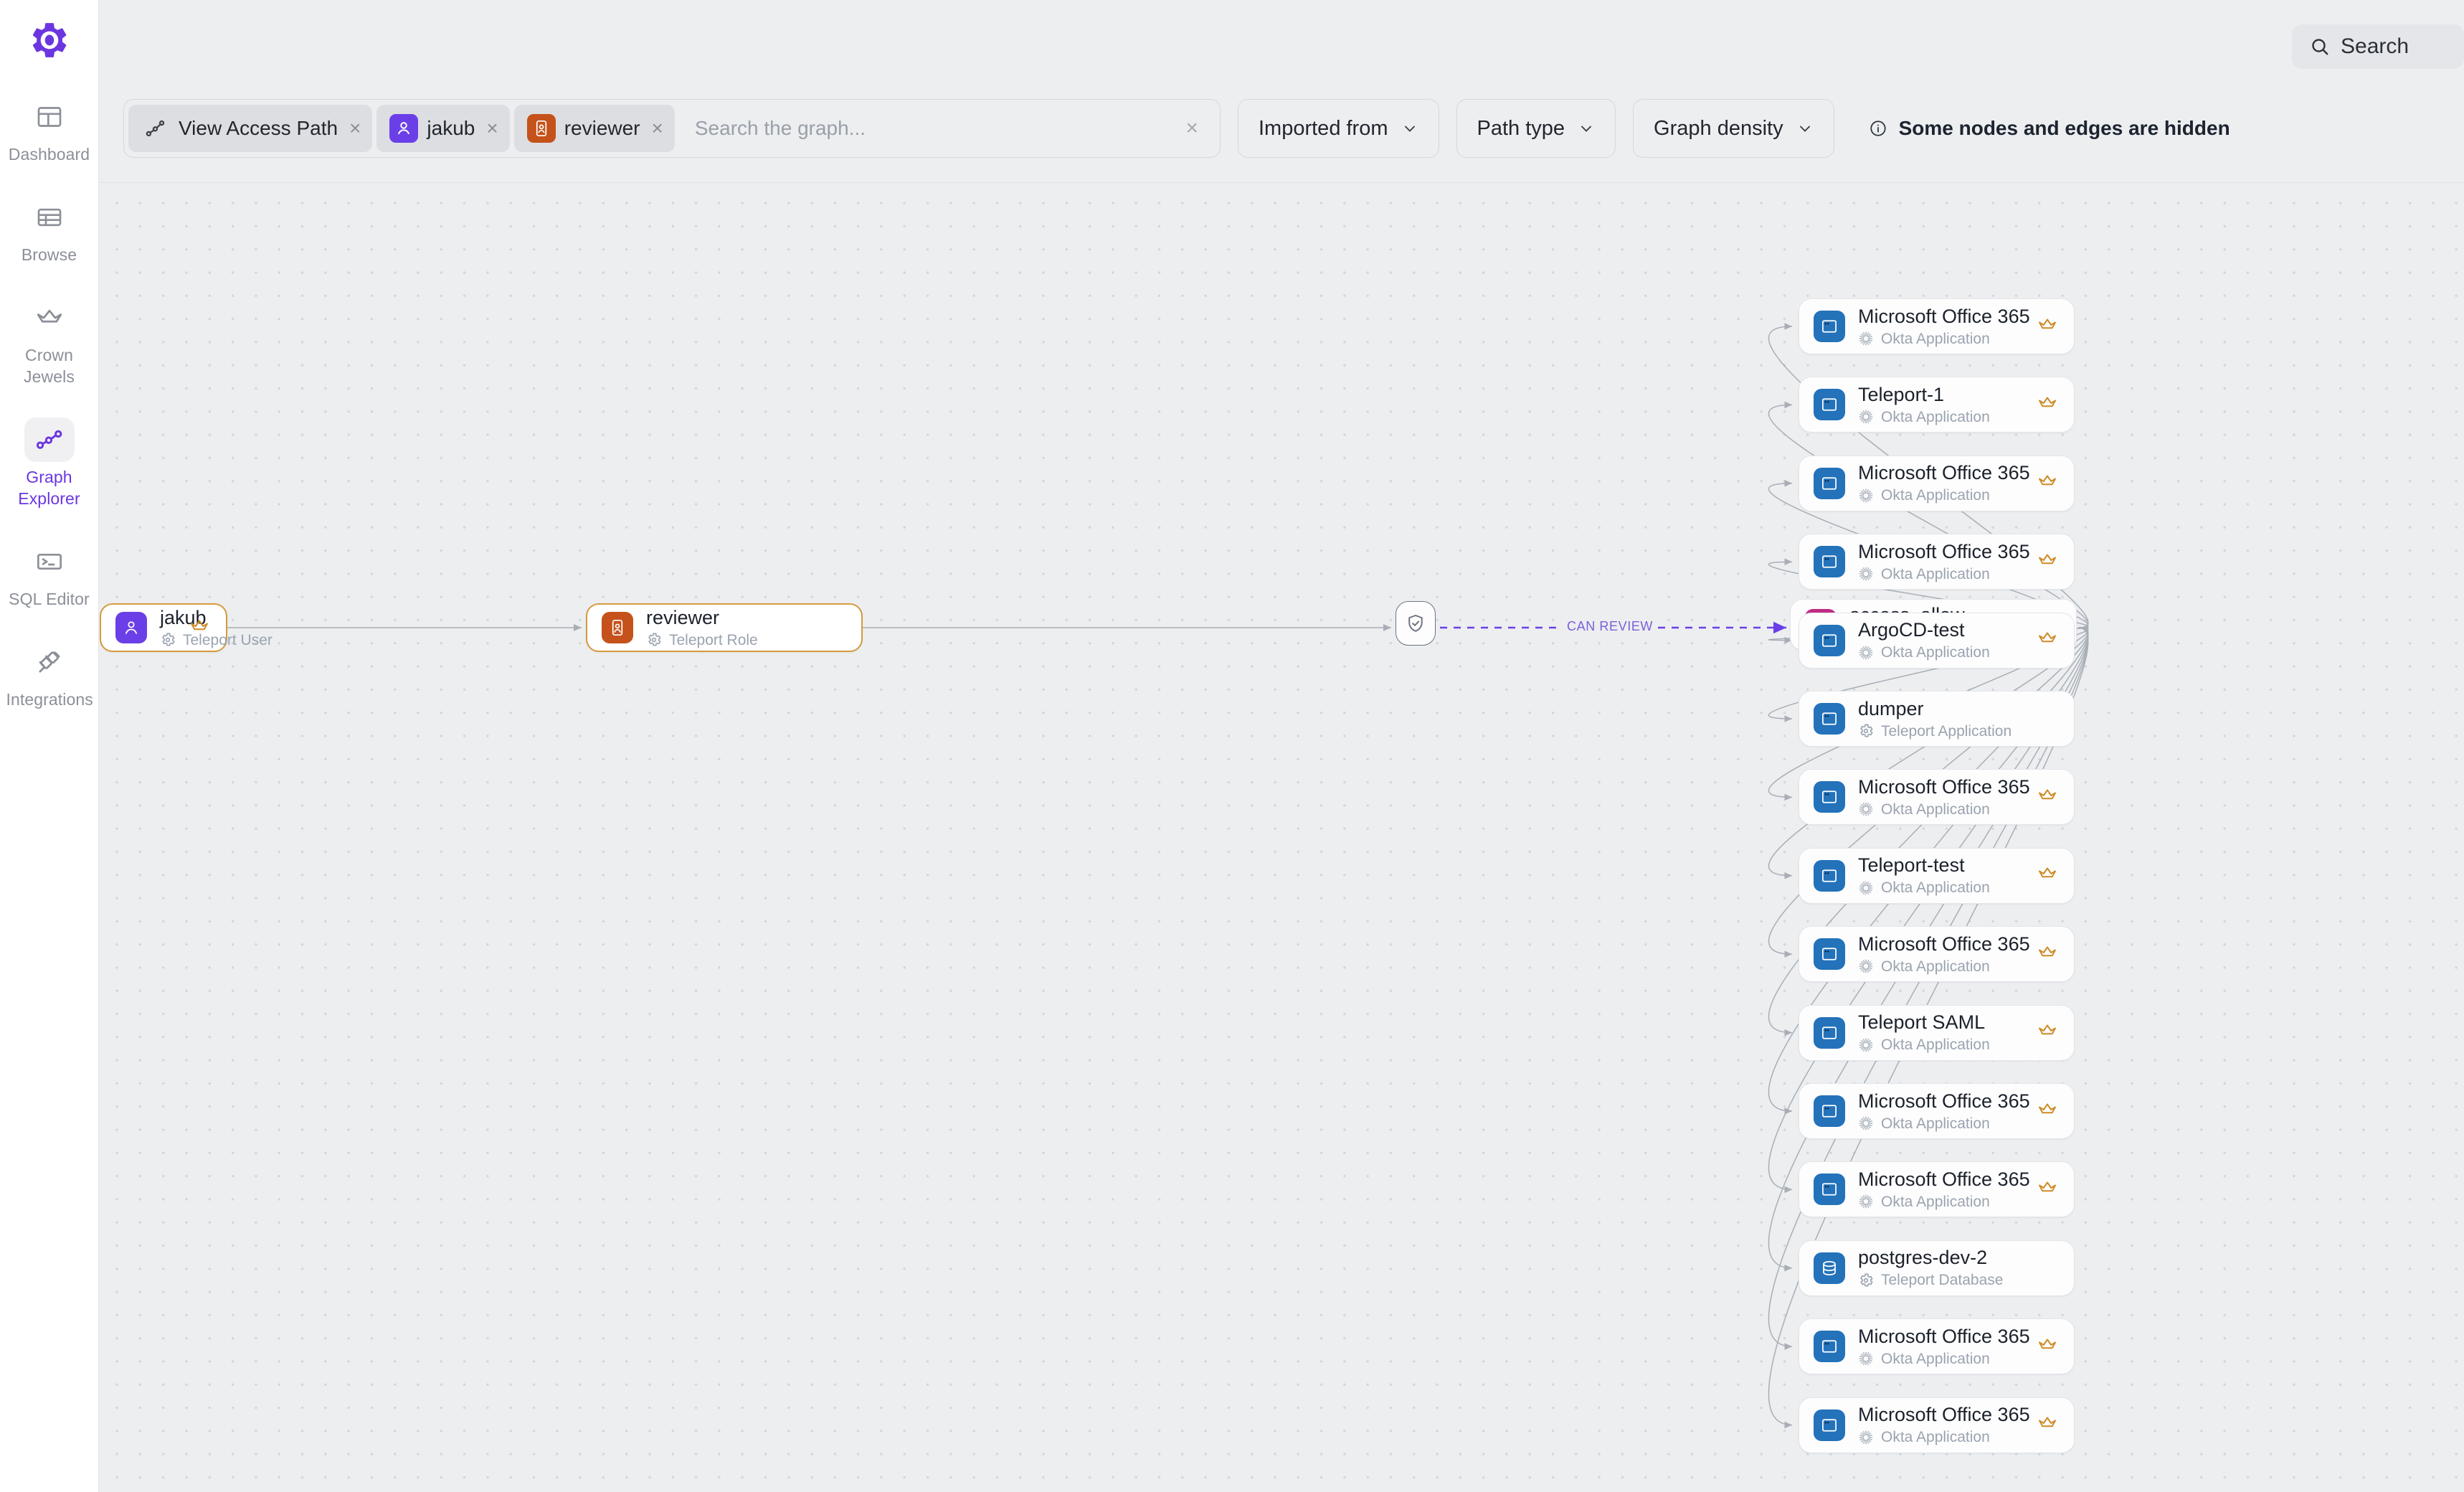  Describe the element at coordinates (49, 576) in the screenshot. I see `sidebar-item-sql-editor: SQL Editor` at that location.